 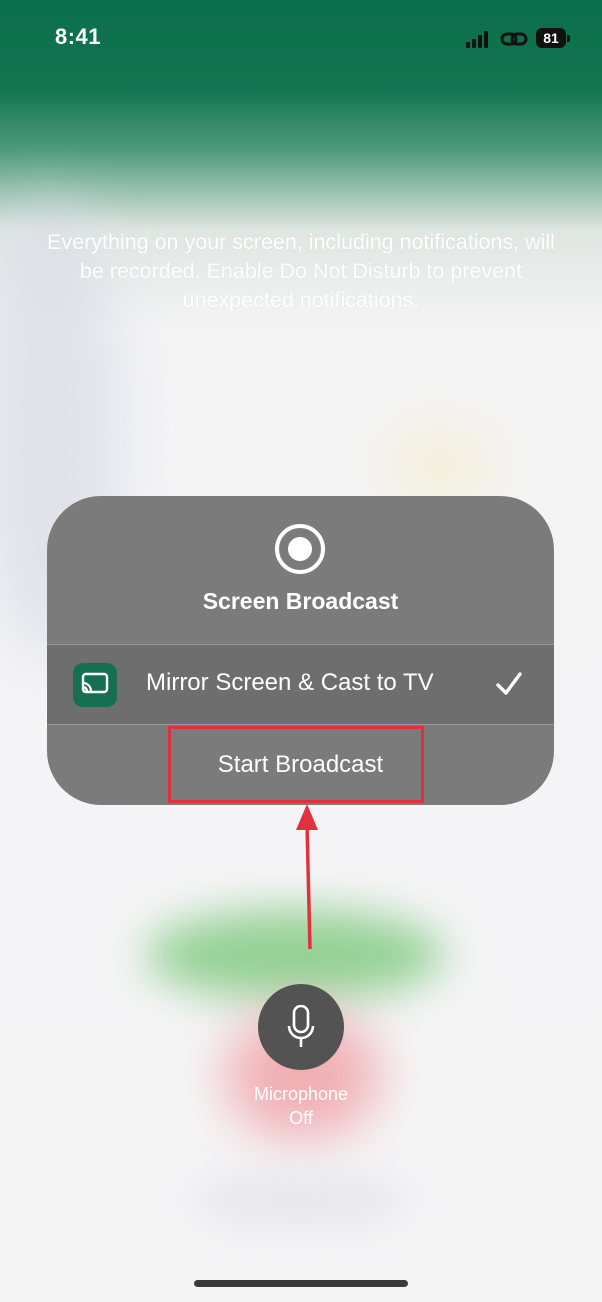 I want to click on annotation-arrow, so click(x=310, y=877).